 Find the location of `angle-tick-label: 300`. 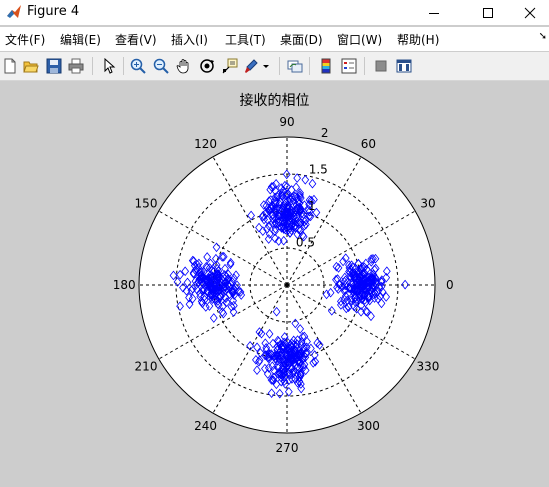

angle-tick-label: 300 is located at coordinates (368, 426).